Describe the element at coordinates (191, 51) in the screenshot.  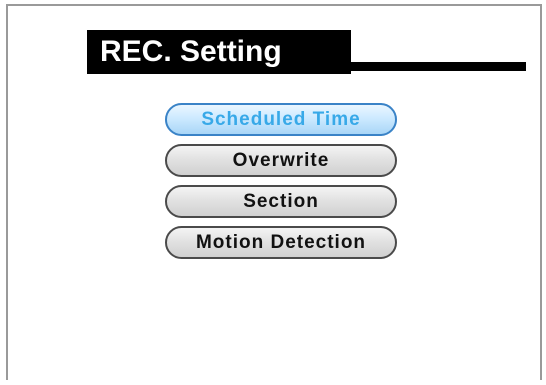
I see `page-title: REC. Setting` at that location.